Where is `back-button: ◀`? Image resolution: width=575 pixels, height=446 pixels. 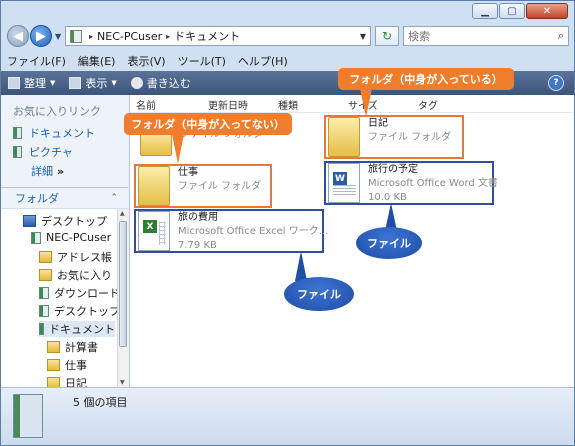
back-button: ◀ is located at coordinates (18, 36).